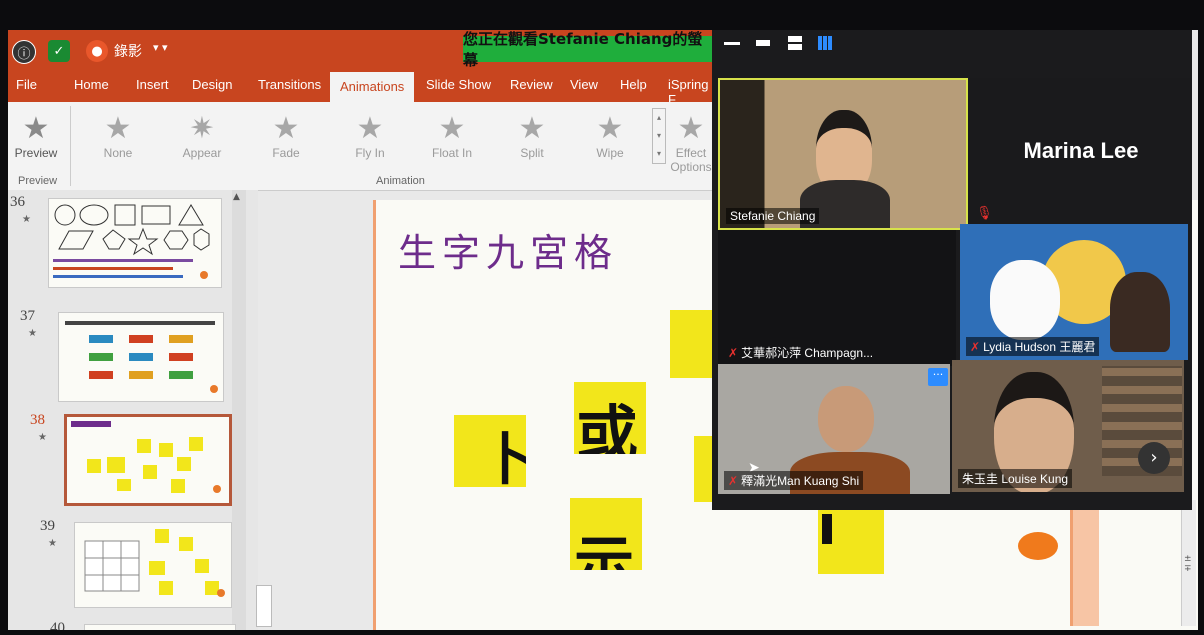  I want to click on effect-label: Split, so click(532, 153).